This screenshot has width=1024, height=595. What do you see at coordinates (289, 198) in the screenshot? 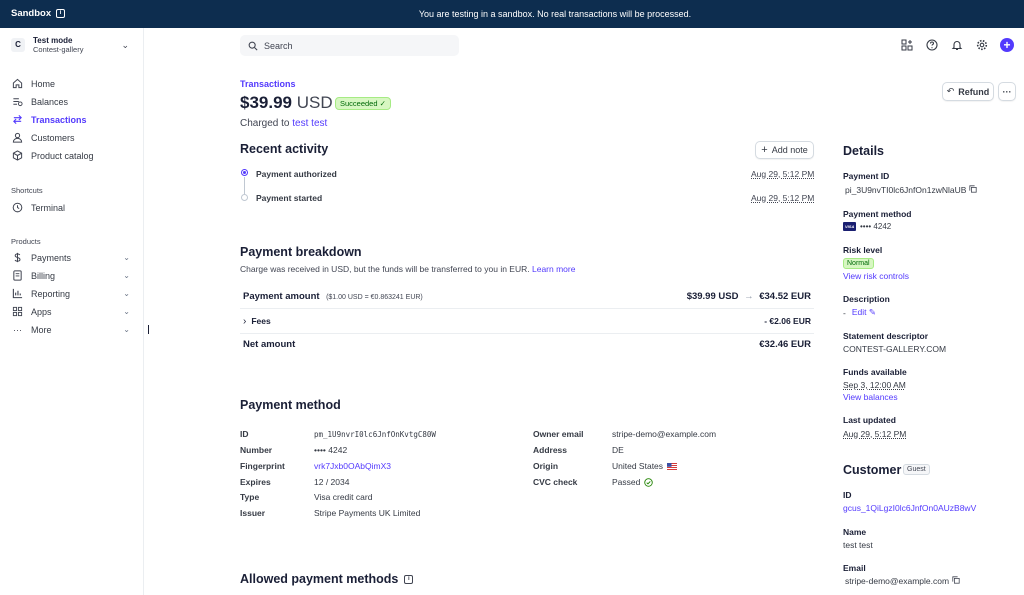
I see `activity-item-label: Payment started` at bounding box center [289, 198].